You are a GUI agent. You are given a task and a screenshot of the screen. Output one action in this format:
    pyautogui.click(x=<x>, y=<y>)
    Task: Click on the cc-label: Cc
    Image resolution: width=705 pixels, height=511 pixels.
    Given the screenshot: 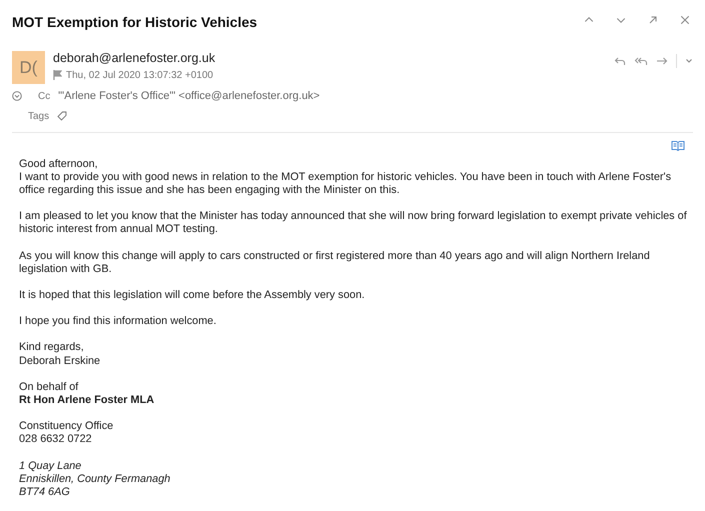 What is the action you would take?
    pyautogui.click(x=44, y=97)
    